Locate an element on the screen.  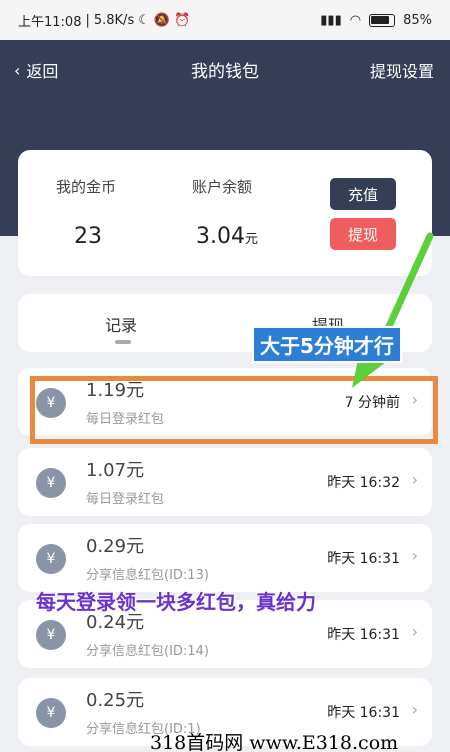
recharge-button: 充值 is located at coordinates (363, 194).